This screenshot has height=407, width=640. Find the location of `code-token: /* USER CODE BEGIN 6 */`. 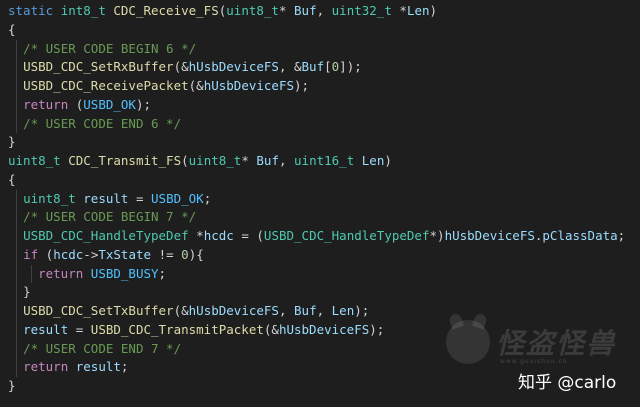

code-token: /* USER CODE BEGIN 6 */ is located at coordinates (110, 48).